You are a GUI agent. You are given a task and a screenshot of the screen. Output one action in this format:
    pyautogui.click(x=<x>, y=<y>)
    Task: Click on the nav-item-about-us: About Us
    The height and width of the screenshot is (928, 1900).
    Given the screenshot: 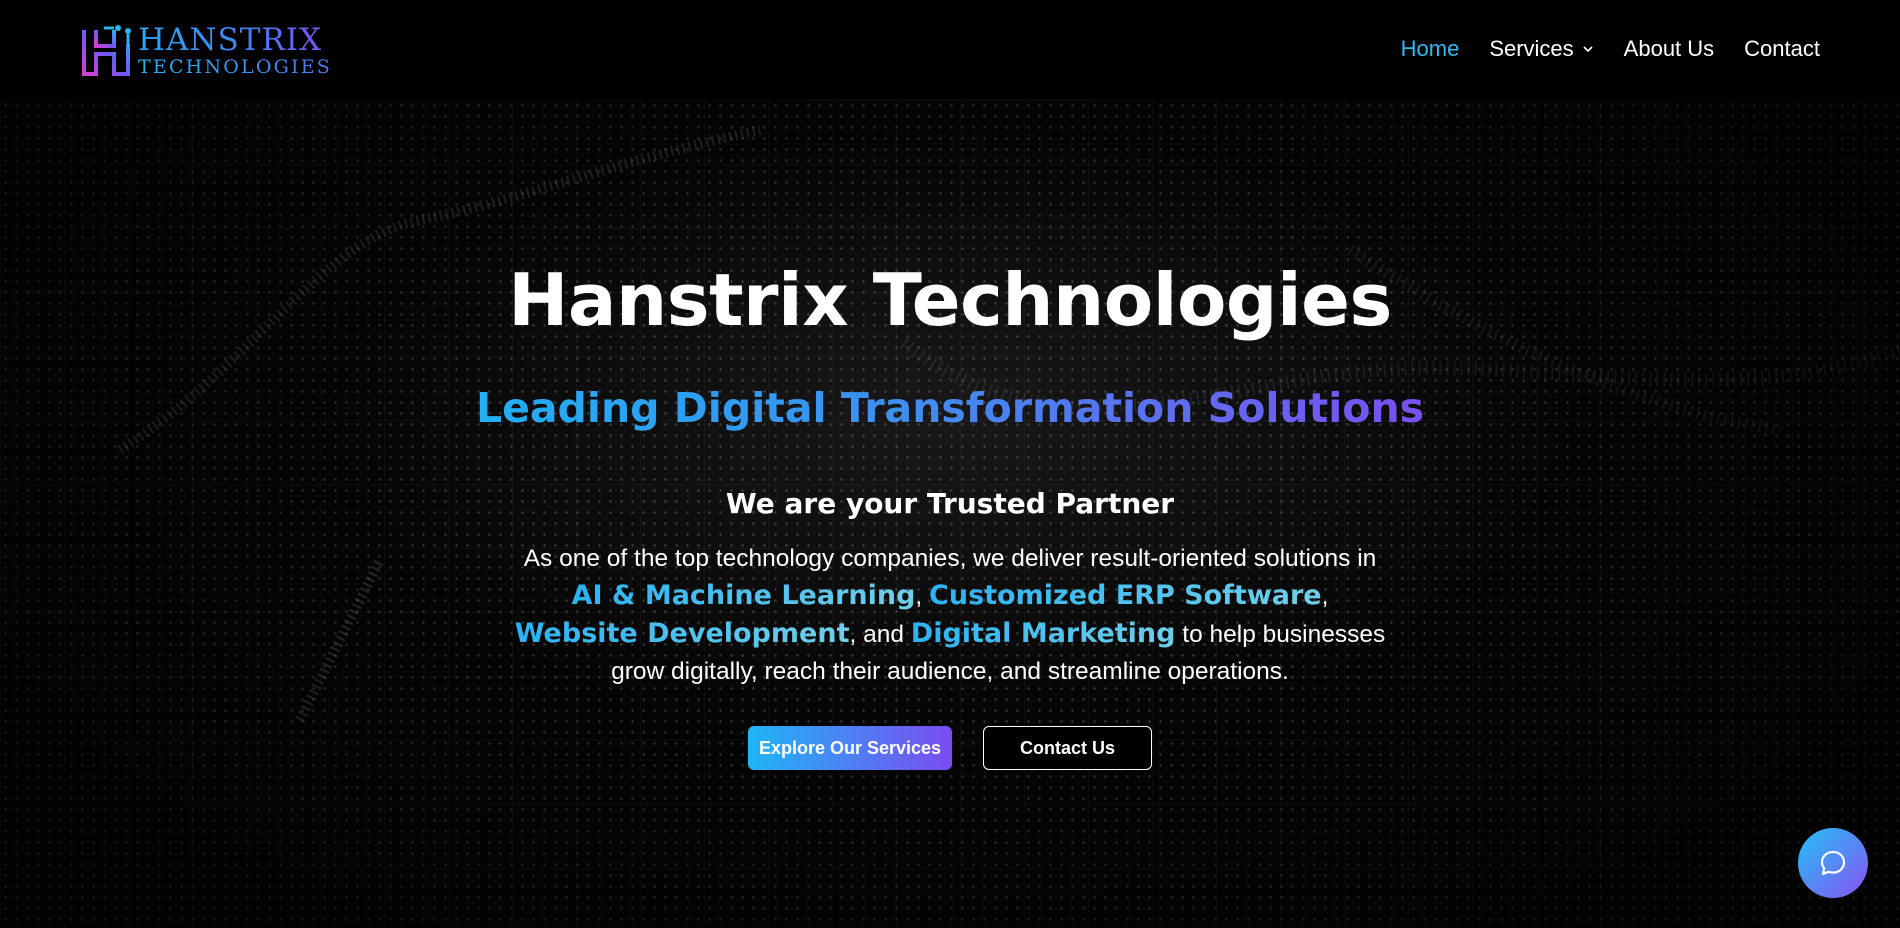 What is the action you would take?
    pyautogui.click(x=1669, y=49)
    